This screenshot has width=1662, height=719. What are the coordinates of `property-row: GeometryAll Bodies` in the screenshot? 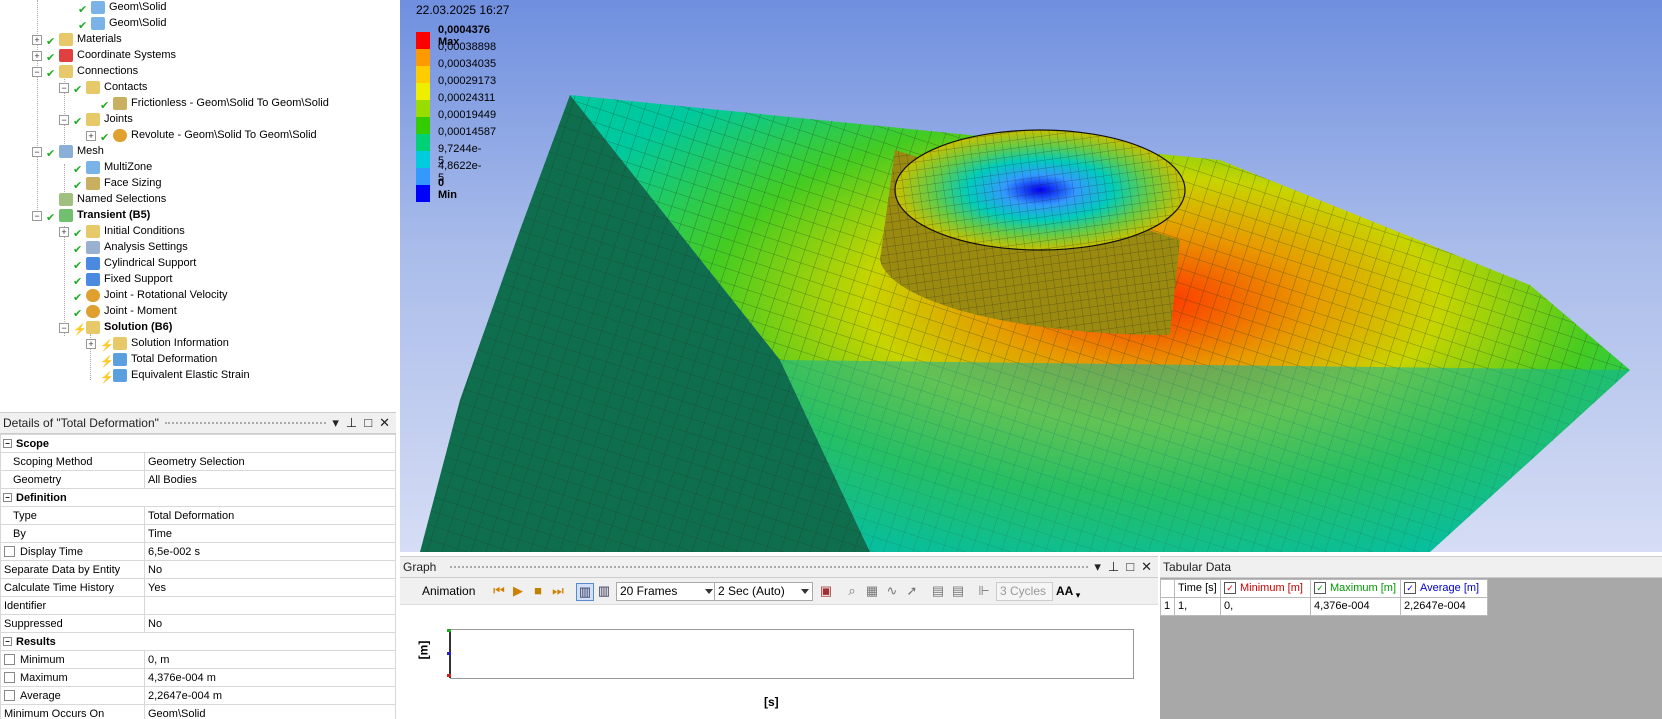 It's located at (198, 480).